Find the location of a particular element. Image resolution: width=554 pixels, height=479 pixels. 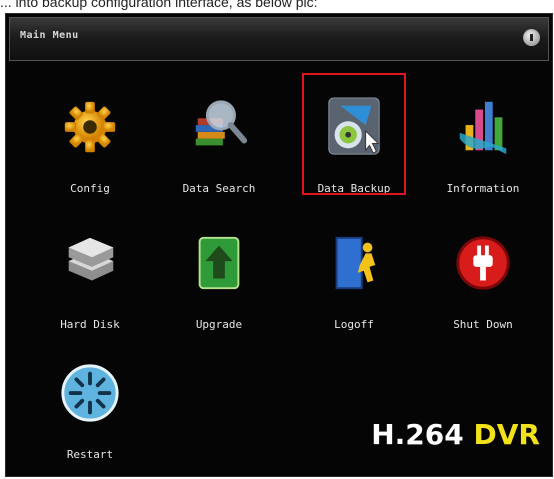

menu-item-label: Logoff is located at coordinates (354, 324).